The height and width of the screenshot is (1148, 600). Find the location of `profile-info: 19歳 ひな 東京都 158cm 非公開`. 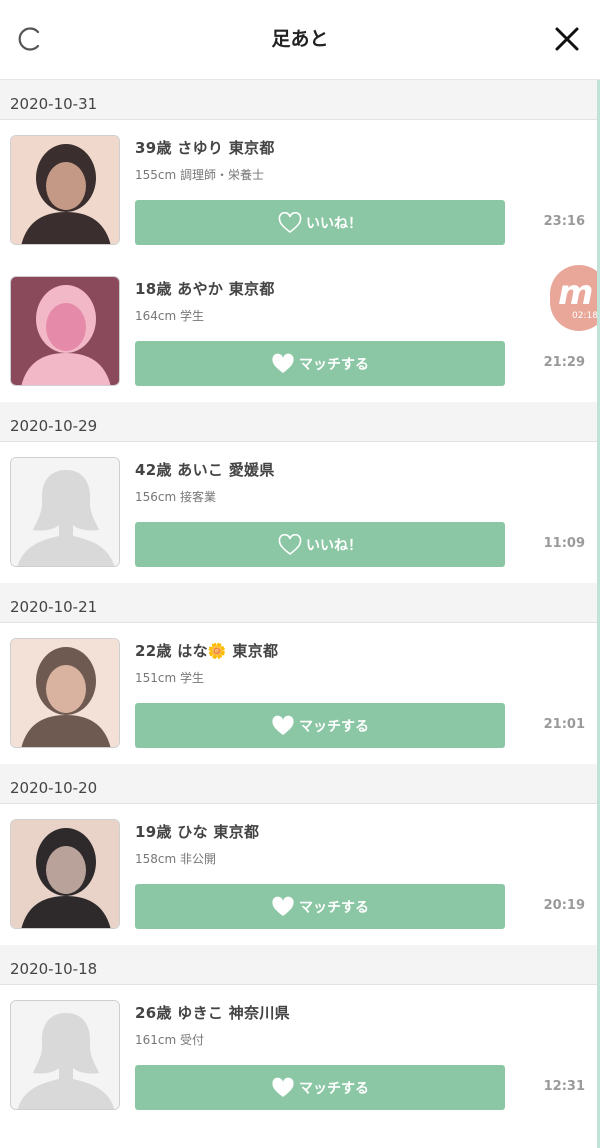

profile-info: 19歳 ひな 東京都 158cm 非公開 is located at coordinates (197, 844).